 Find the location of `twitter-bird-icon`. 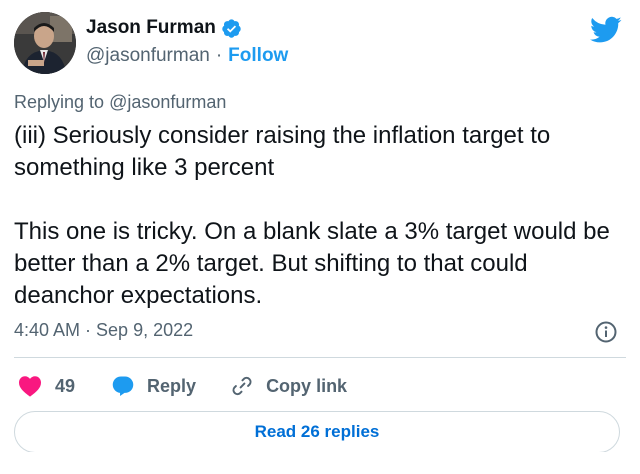

twitter-bird-icon is located at coordinates (606, 30).